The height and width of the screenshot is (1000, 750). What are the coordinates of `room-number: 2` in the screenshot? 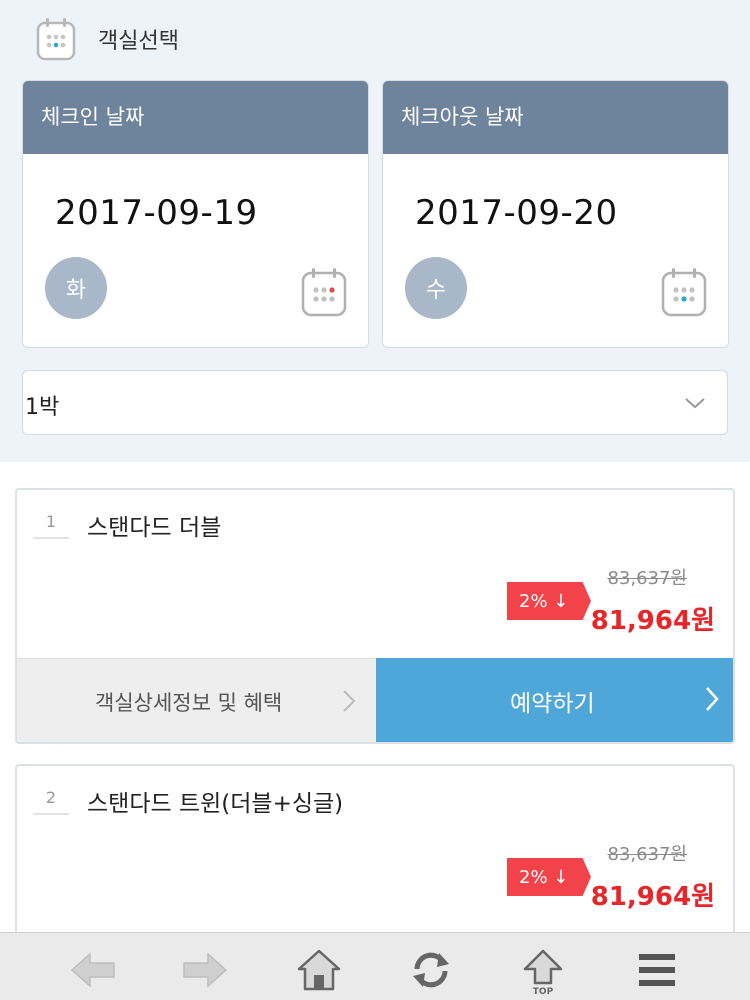 It's located at (51, 801).